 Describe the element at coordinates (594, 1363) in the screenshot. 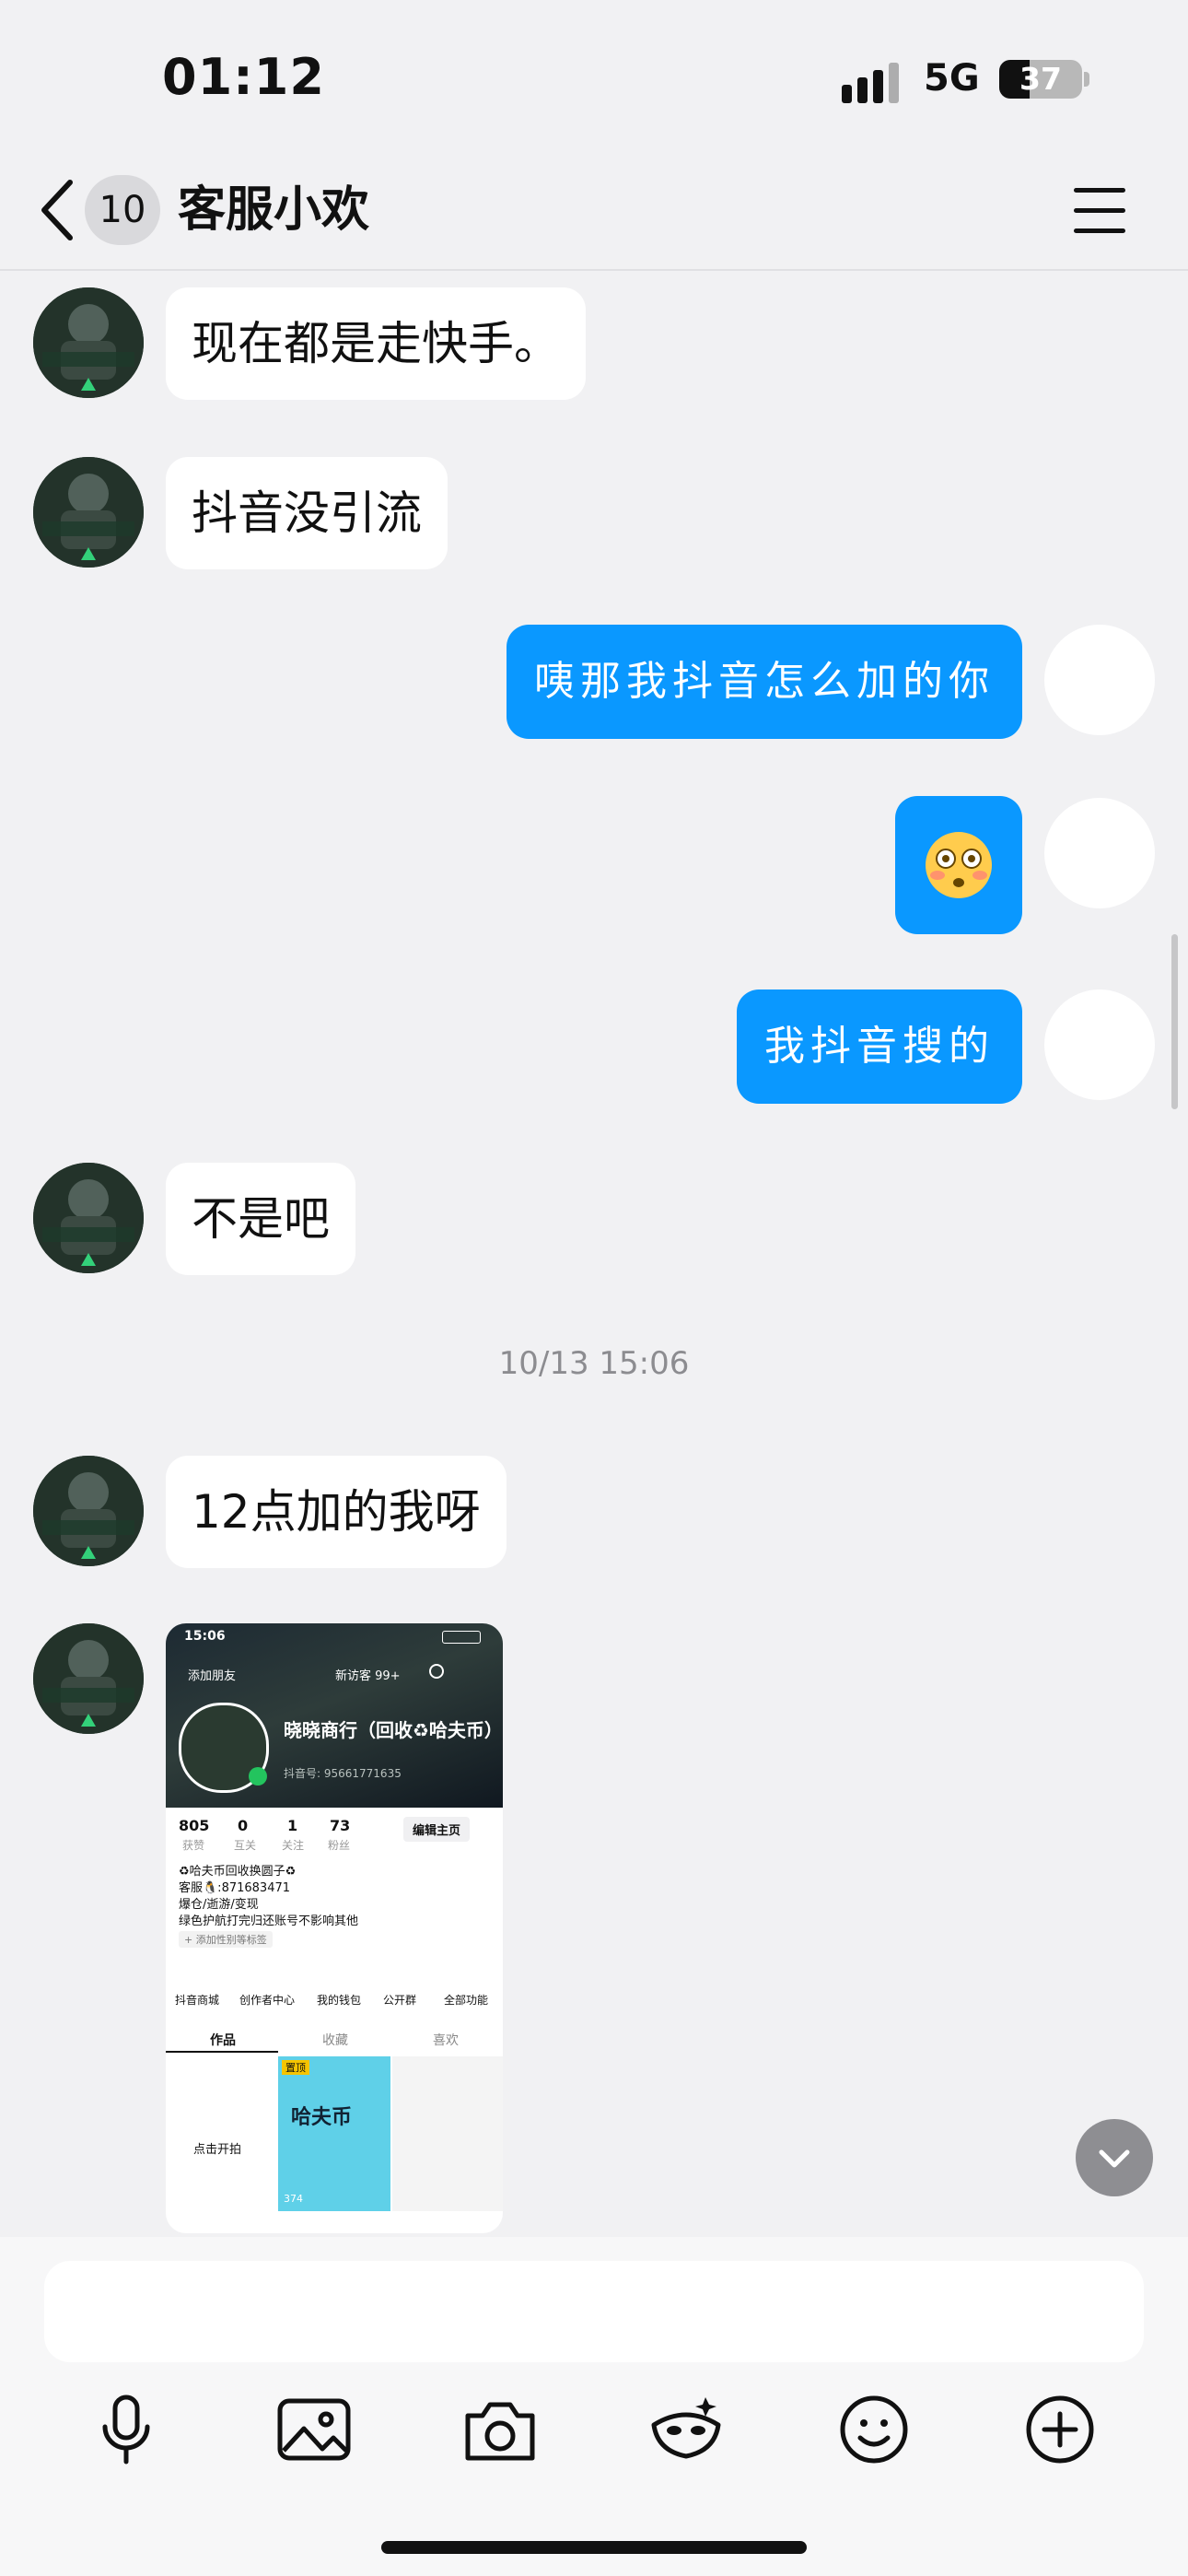

I see `message-timestamp: 10/13 15:06` at that location.